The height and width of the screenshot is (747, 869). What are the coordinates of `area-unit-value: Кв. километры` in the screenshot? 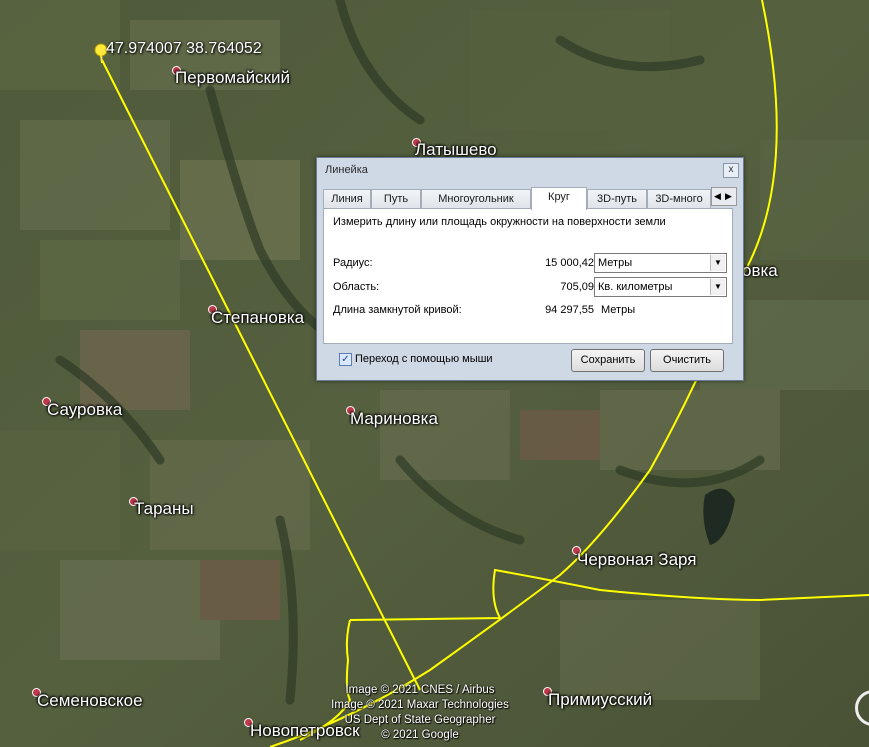 It's located at (635, 287).